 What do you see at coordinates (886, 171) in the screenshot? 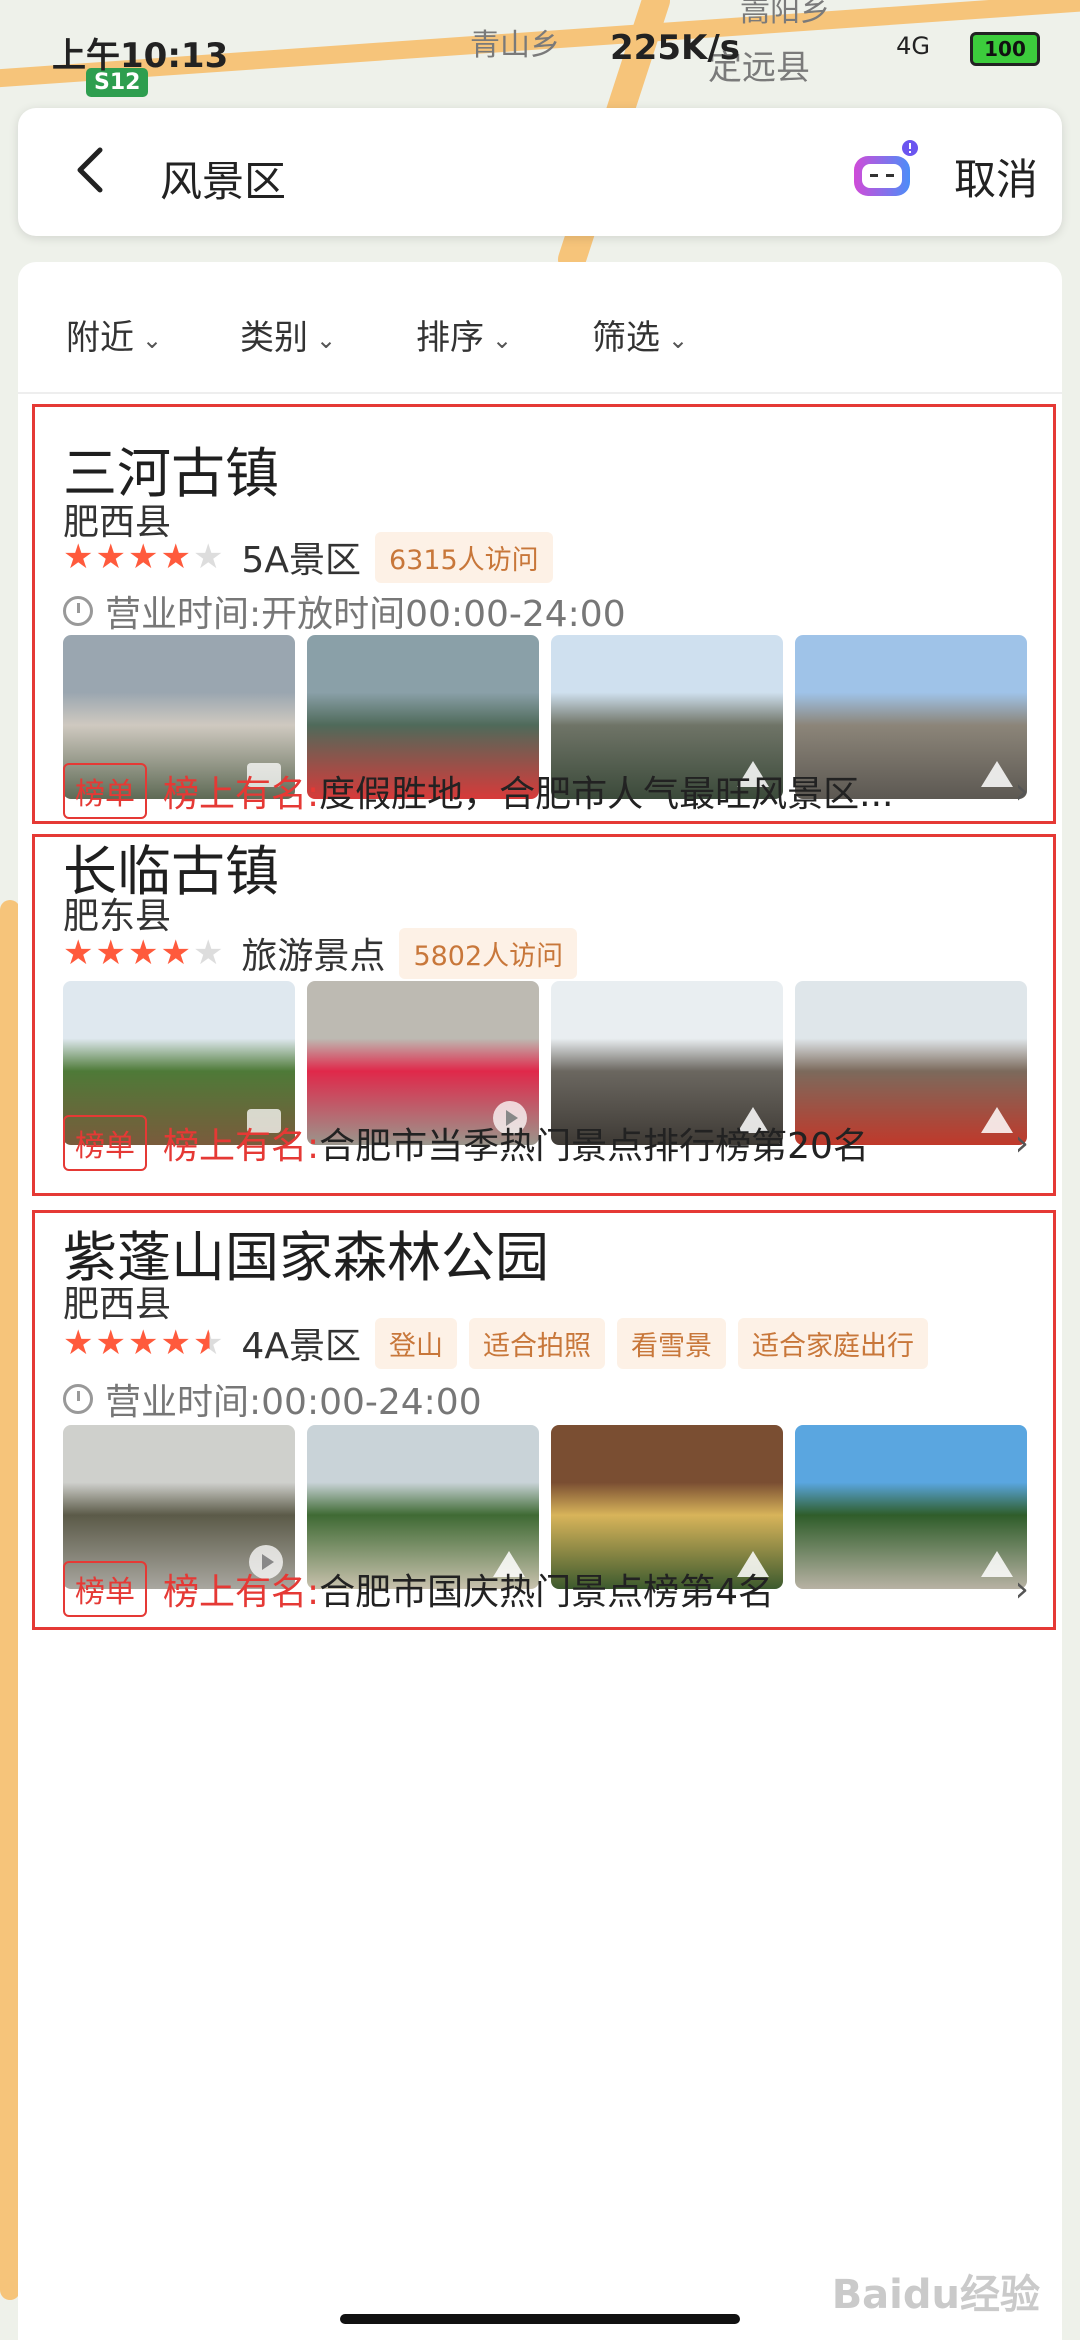
I see `voice-assistant-icon` at bounding box center [886, 171].